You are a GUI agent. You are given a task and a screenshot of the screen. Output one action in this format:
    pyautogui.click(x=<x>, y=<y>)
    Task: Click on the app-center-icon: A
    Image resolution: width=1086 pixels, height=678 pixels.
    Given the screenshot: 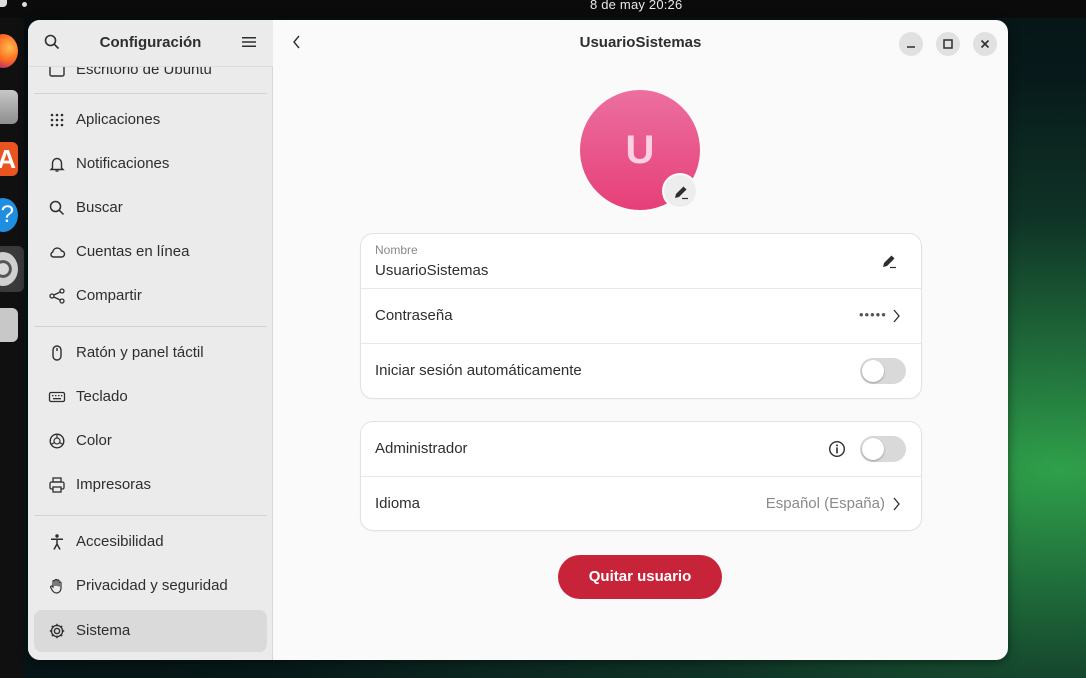 What is the action you would take?
    pyautogui.click(x=9, y=159)
    